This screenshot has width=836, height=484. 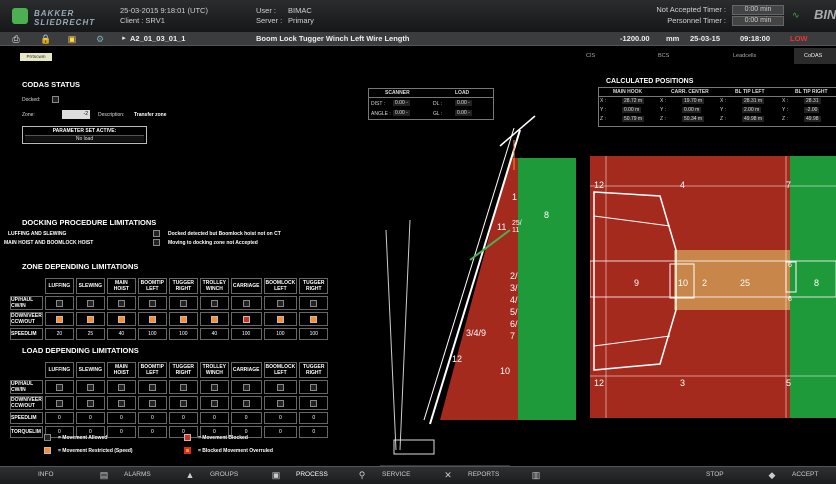 I want to click on server-value: Primary, so click(x=301, y=20).